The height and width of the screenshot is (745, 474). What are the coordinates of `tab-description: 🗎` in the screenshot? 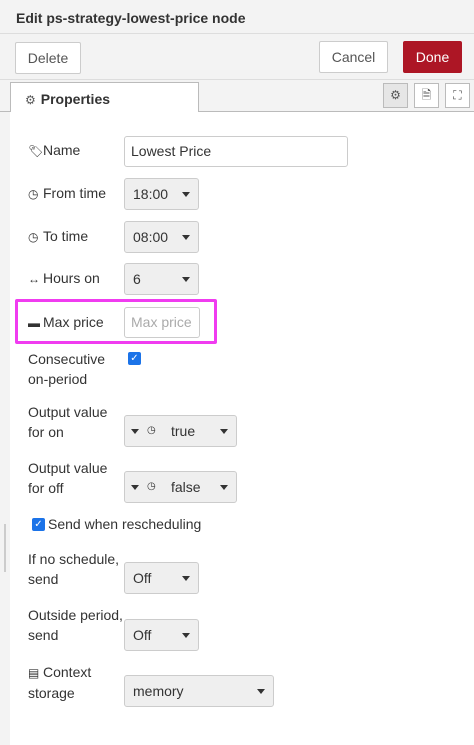 It's located at (426, 95).